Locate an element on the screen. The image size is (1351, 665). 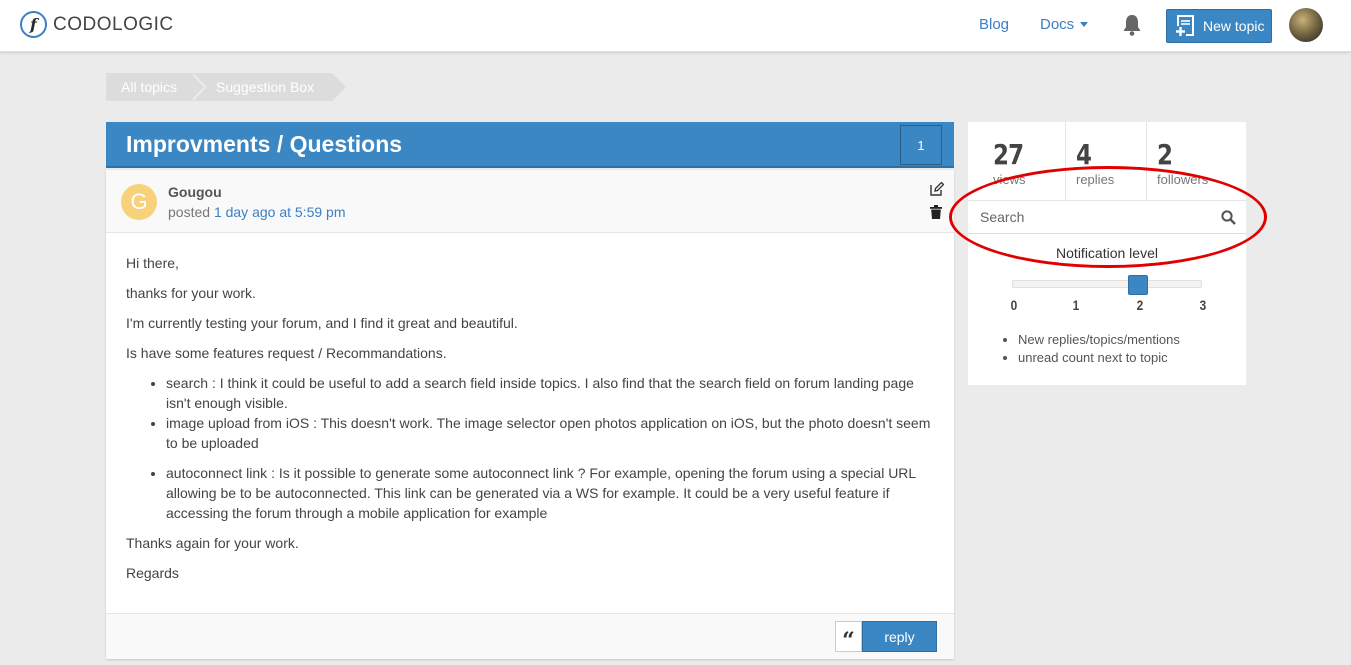
logo-text: CODOLOGIC is located at coordinates (113, 24).